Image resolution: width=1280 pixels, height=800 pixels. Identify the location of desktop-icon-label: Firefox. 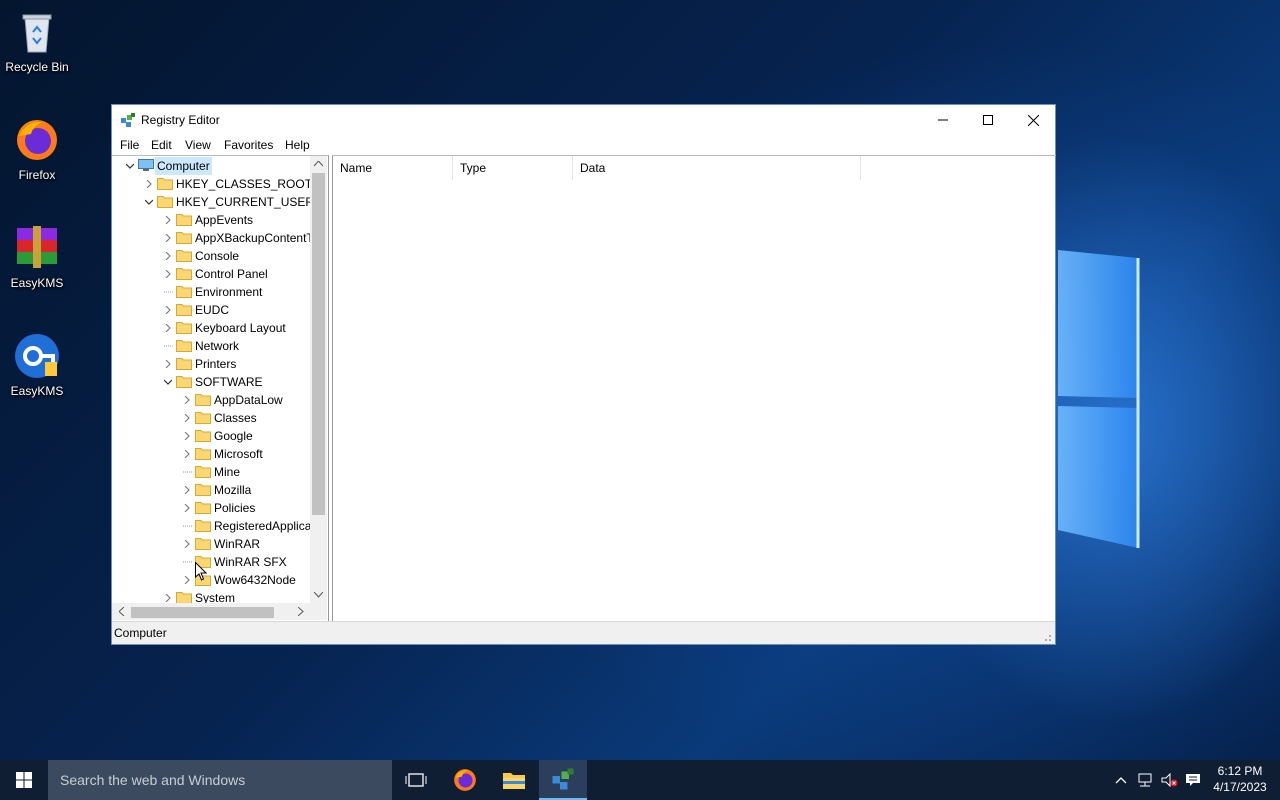
(37, 175).